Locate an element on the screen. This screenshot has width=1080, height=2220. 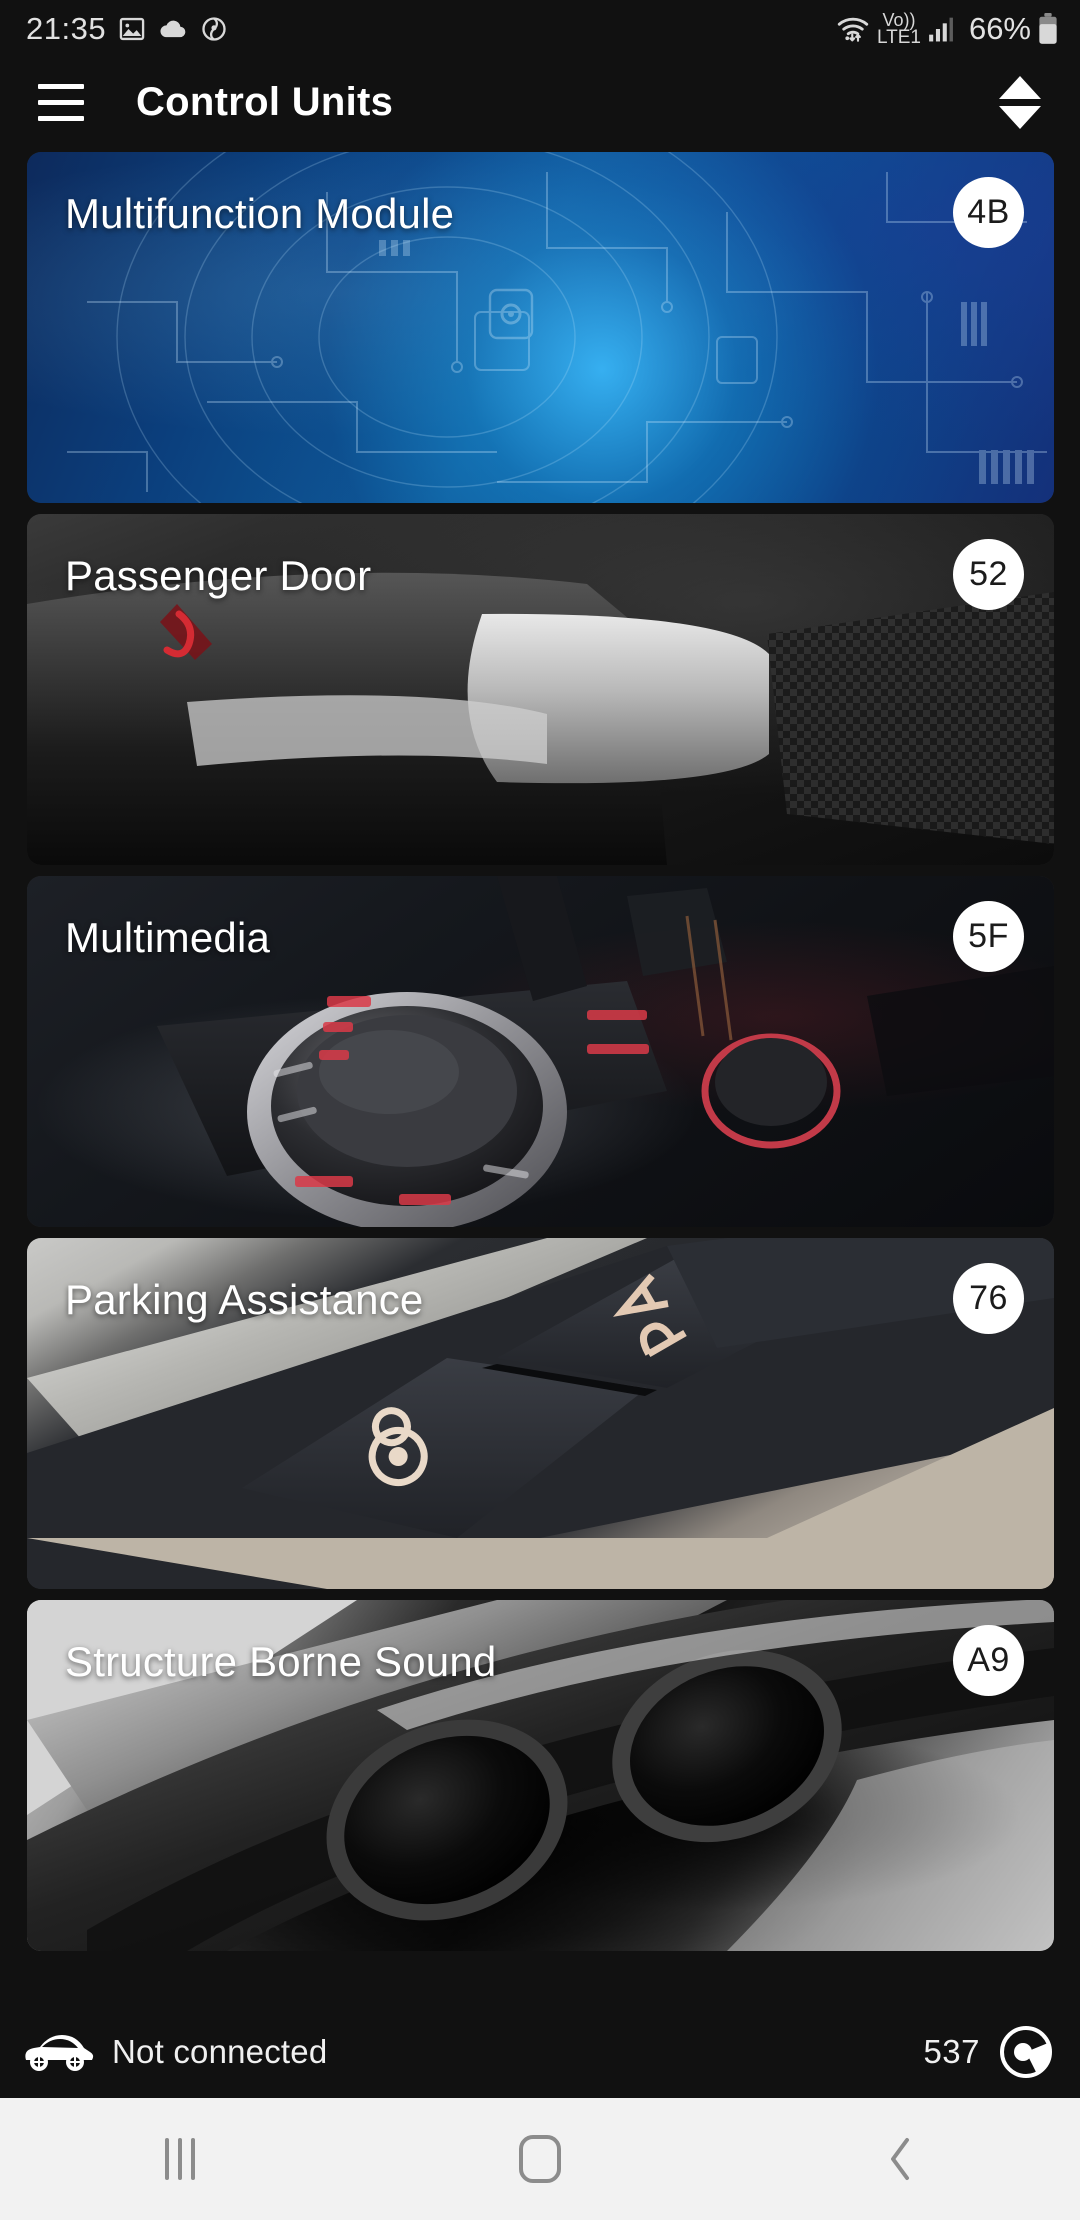
android-nav-bar is located at coordinates (540, 2159).